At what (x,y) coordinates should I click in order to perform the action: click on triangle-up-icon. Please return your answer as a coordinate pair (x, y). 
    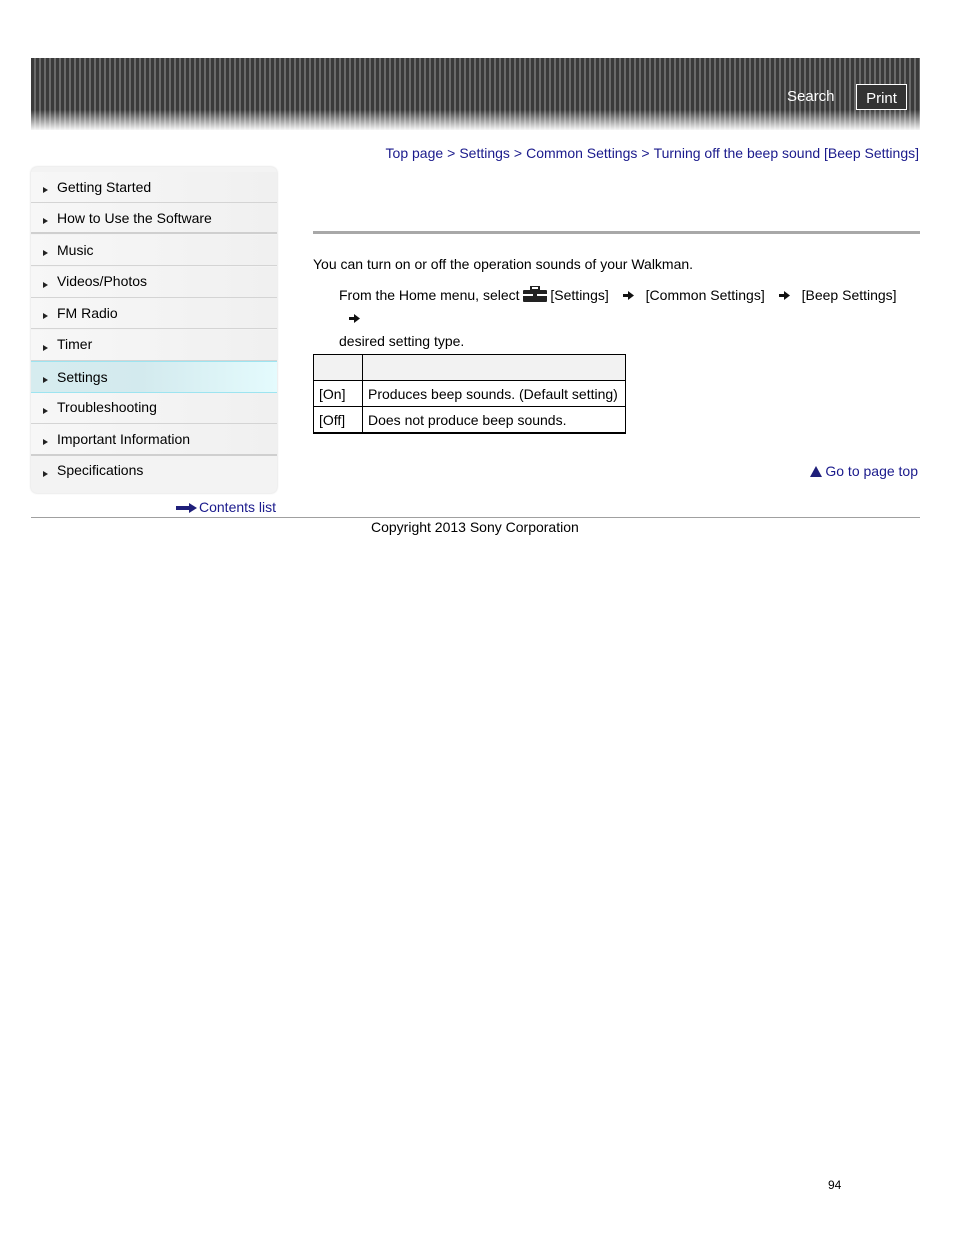
    Looking at the image, I should click on (816, 471).